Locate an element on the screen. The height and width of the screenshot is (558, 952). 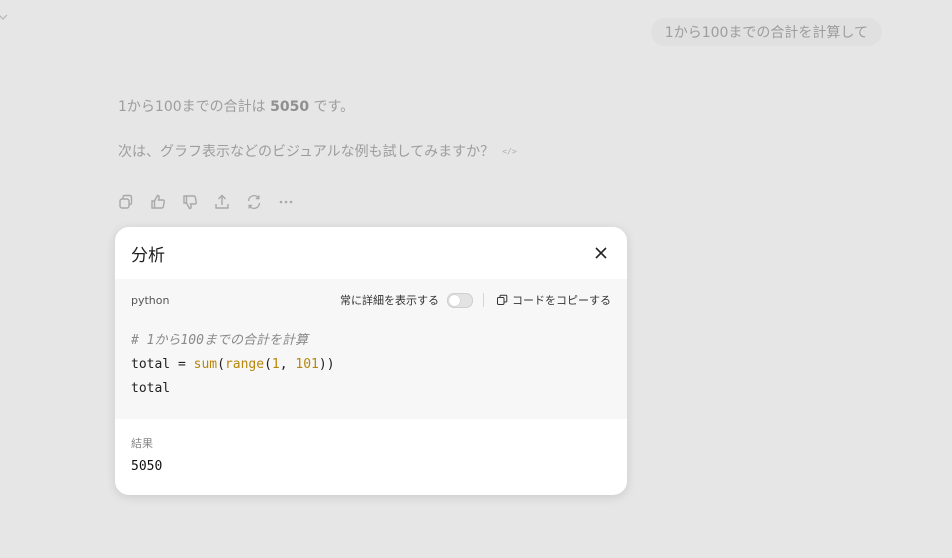
more-options-button is located at coordinates (286, 202).